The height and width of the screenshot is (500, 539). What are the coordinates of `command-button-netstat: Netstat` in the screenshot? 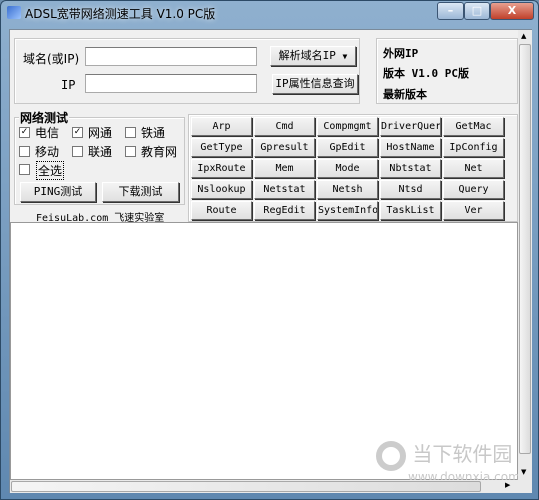 It's located at (284, 189).